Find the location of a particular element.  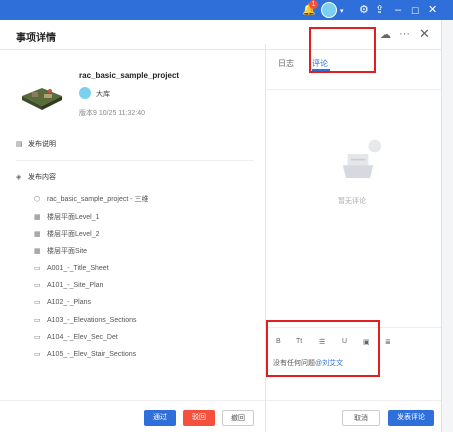

more-icon: ··· is located at coordinates (404, 34).